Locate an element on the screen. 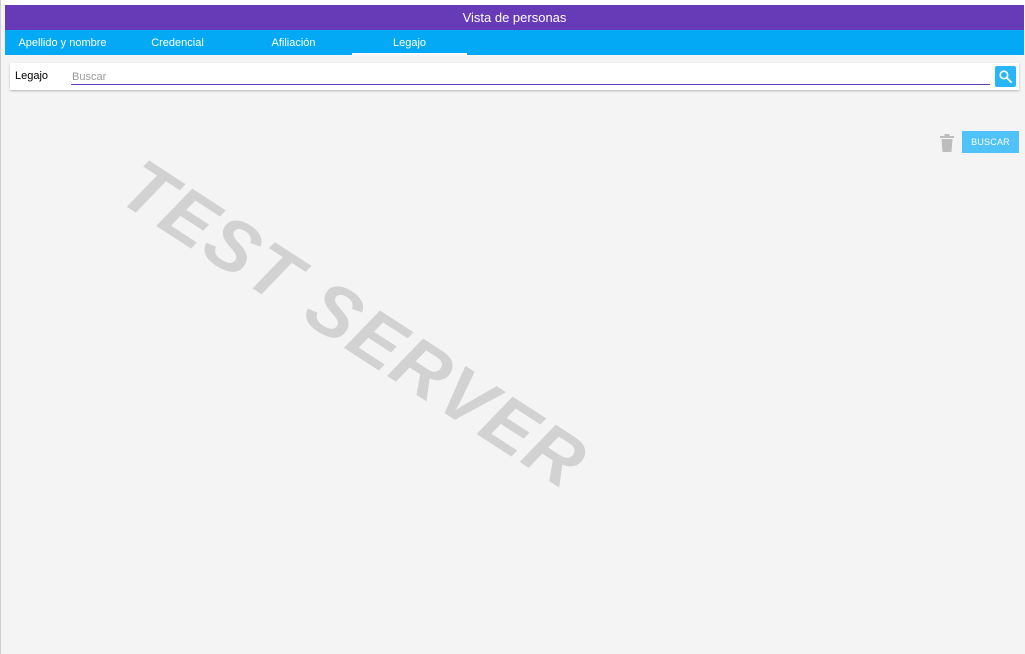 Image resolution: width=1025 pixels, height=654 pixels. page-title: Vista de personas is located at coordinates (514, 17).